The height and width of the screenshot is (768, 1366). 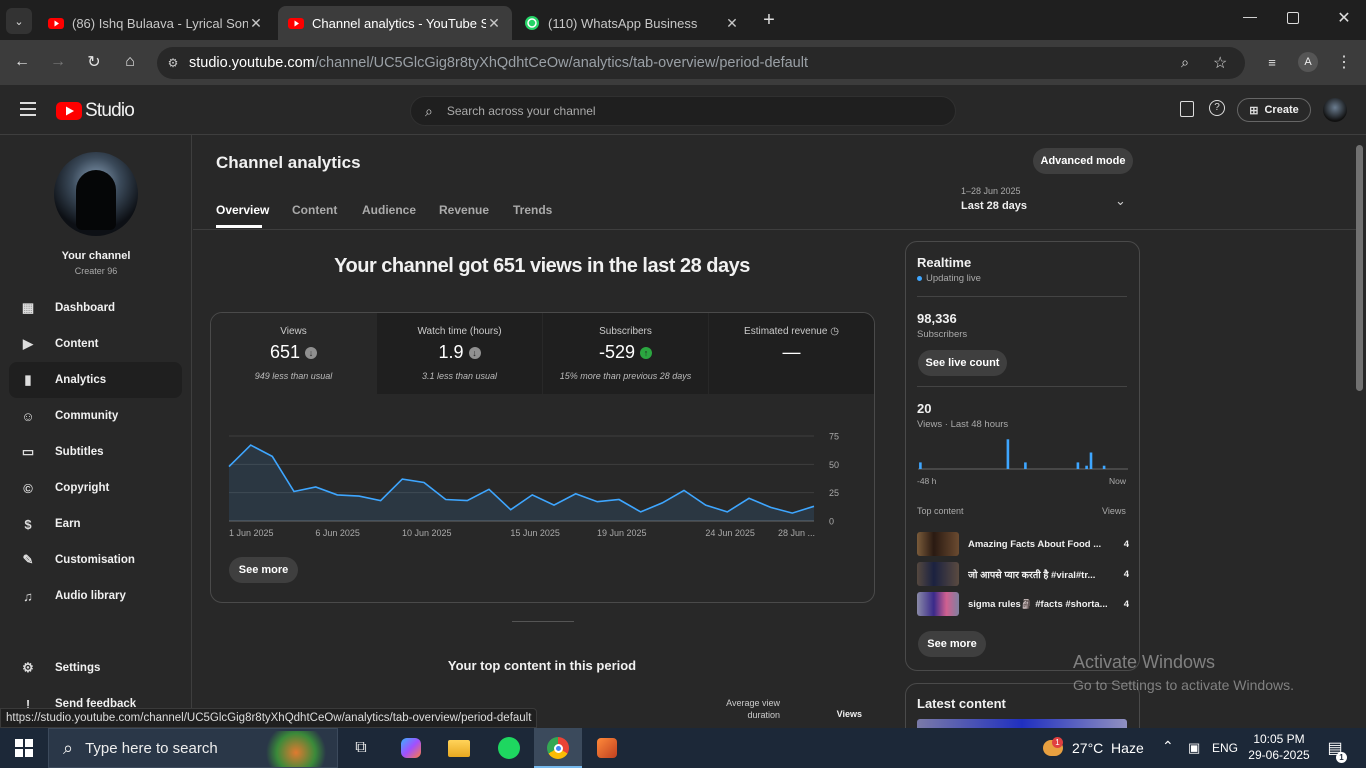 I want to click on realtime-bar-chart, so click(x=1023, y=454).